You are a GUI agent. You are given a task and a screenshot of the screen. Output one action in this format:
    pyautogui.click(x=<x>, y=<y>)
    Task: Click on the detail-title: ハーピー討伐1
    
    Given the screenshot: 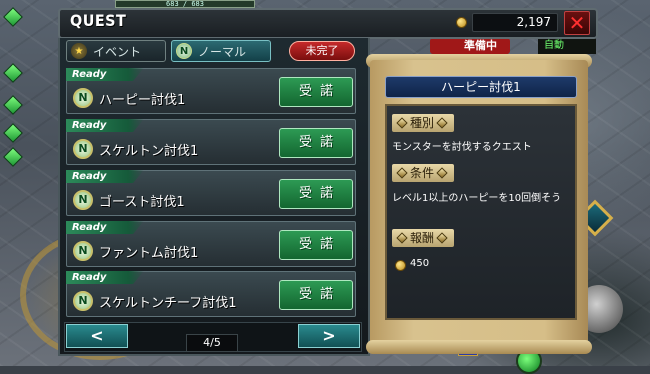 What is the action you would take?
    pyautogui.click(x=481, y=87)
    